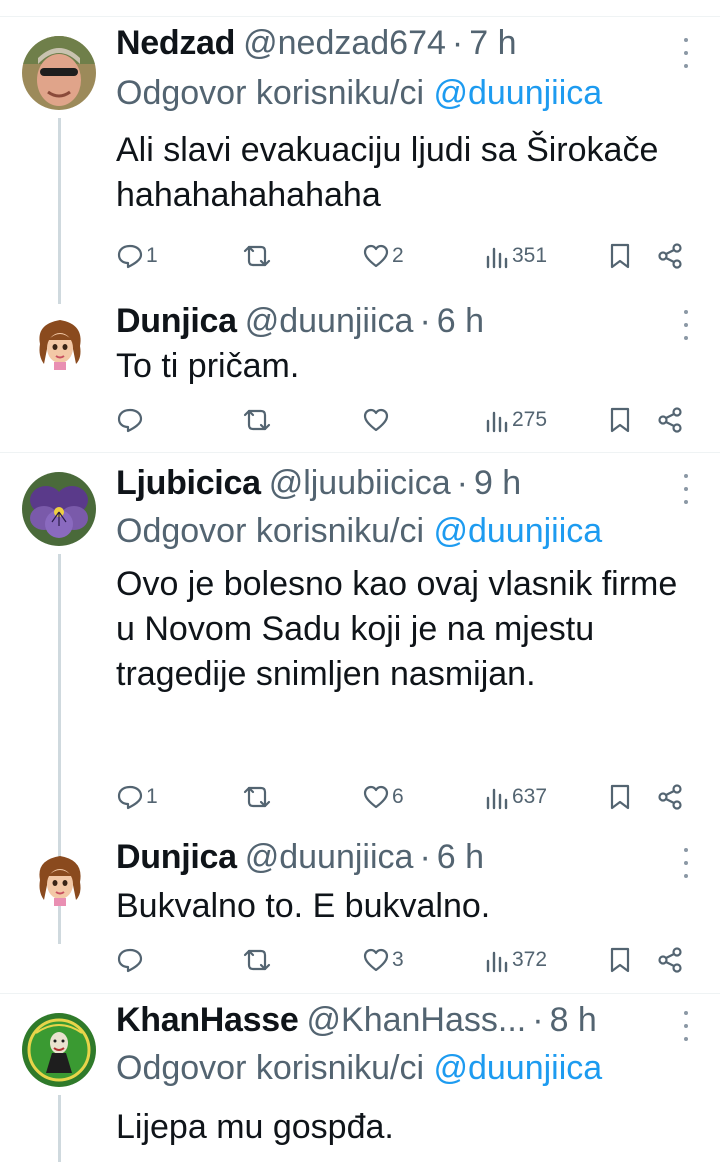  Describe the element at coordinates (59, 509) in the screenshot. I see `avatar-ljubicica` at that location.